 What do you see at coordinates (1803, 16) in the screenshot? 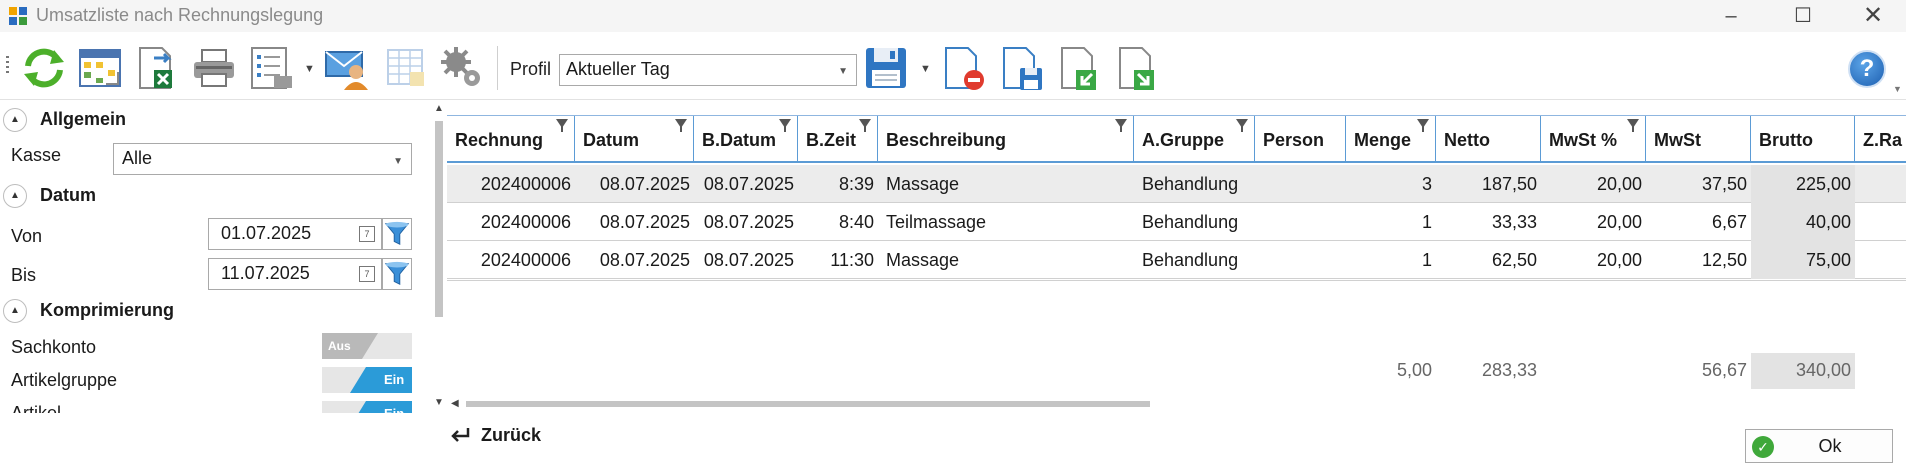
I see `maximize-icon: ☐` at bounding box center [1803, 16].